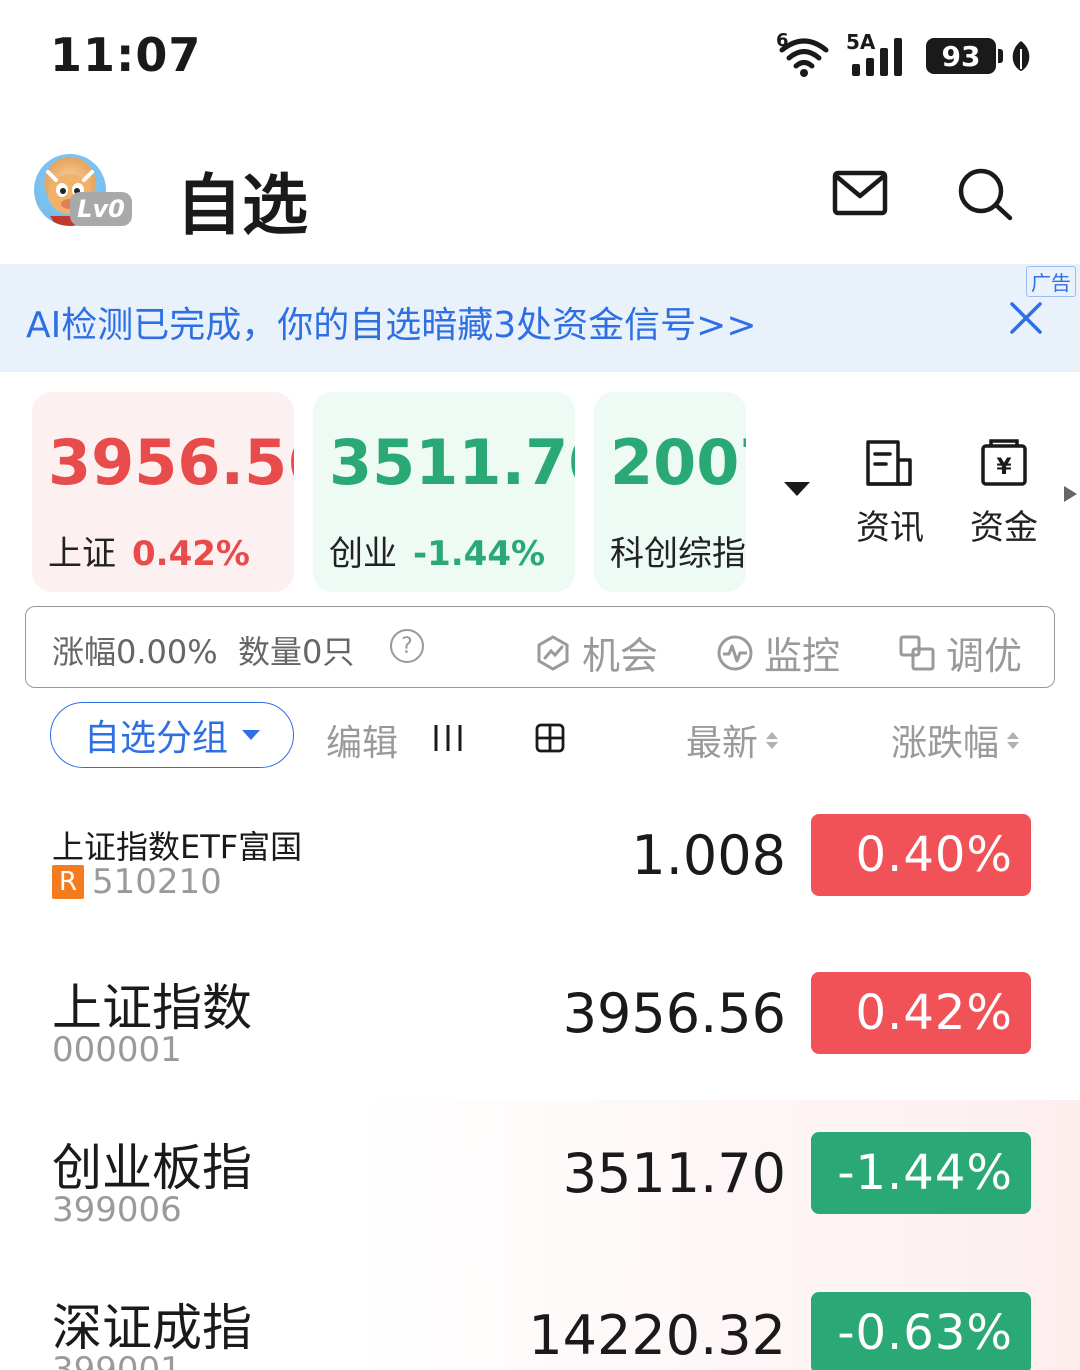  Describe the element at coordinates (251, 735) in the screenshot. I see `caret-down-icon` at that location.